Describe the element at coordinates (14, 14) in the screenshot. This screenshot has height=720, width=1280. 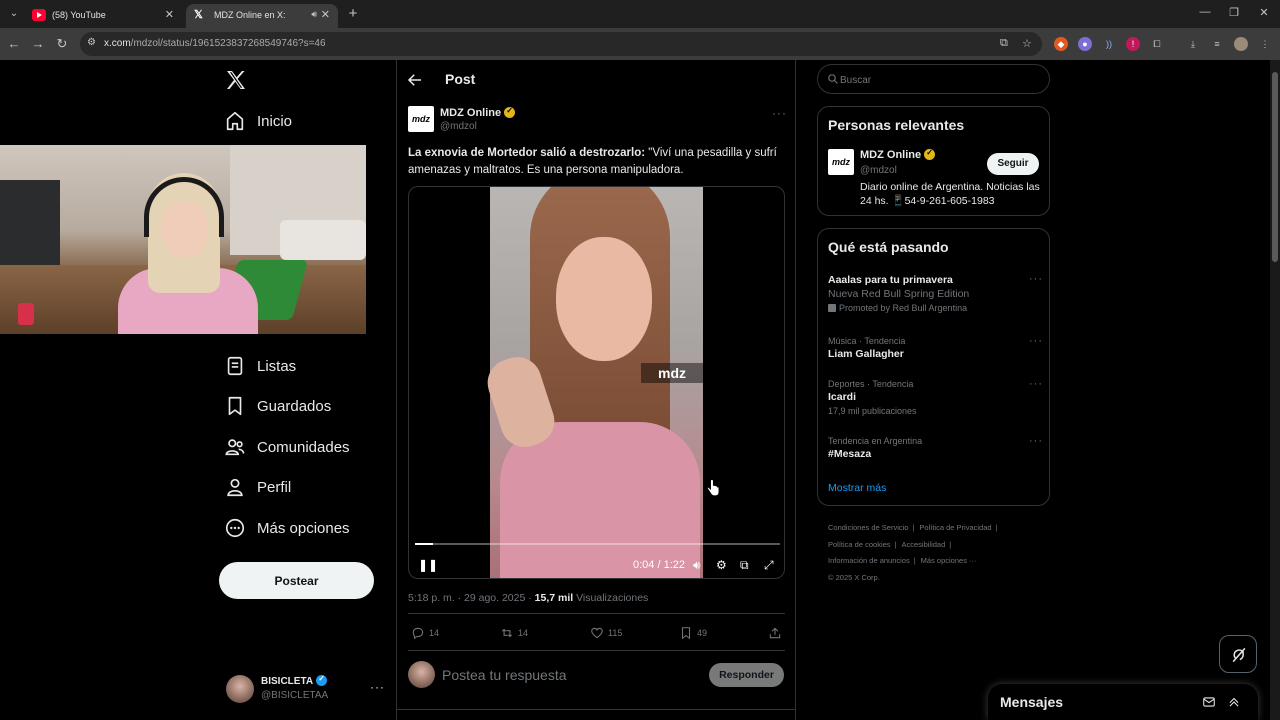
I see `tab-search-chevron-icon: ⌄` at that location.